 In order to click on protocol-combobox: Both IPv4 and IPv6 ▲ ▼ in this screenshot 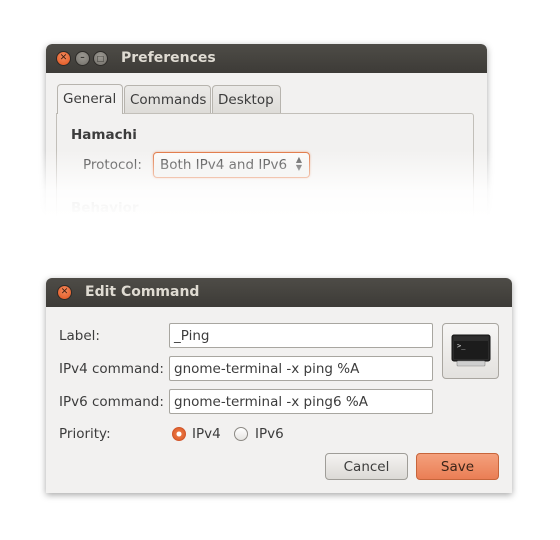, I will do `click(231, 165)`.